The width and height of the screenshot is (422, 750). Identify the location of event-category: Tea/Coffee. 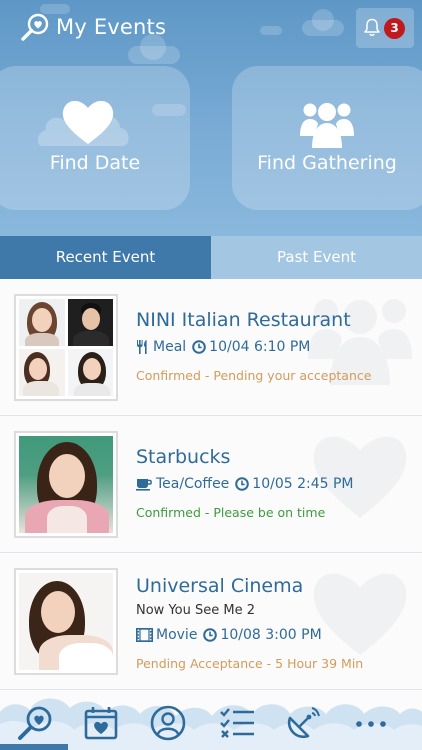
(193, 484).